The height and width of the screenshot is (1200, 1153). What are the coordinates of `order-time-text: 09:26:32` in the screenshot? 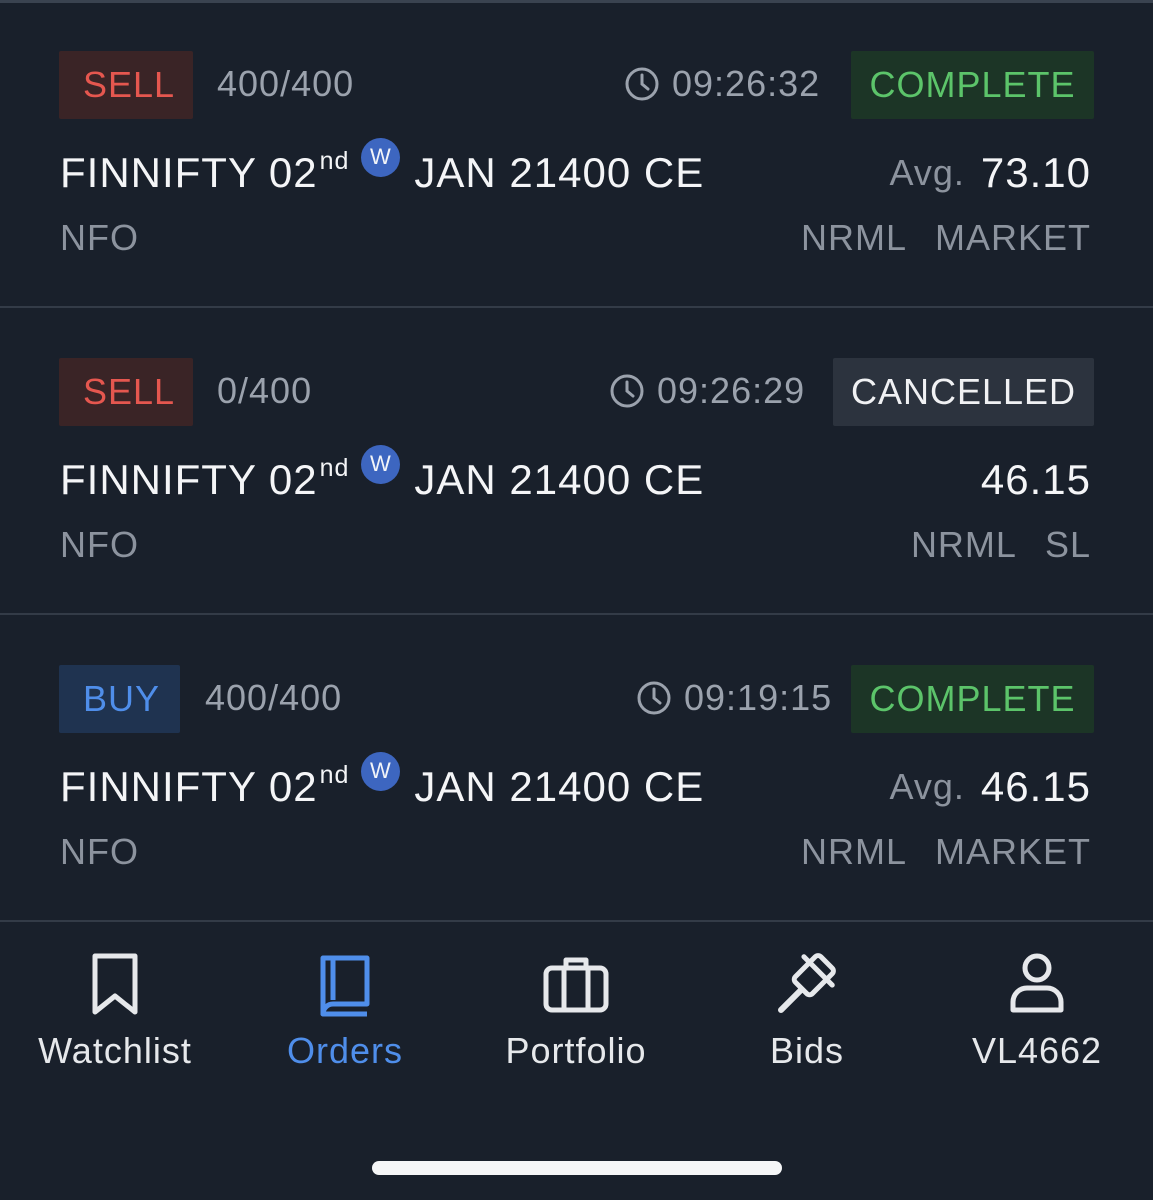 It's located at (746, 83).